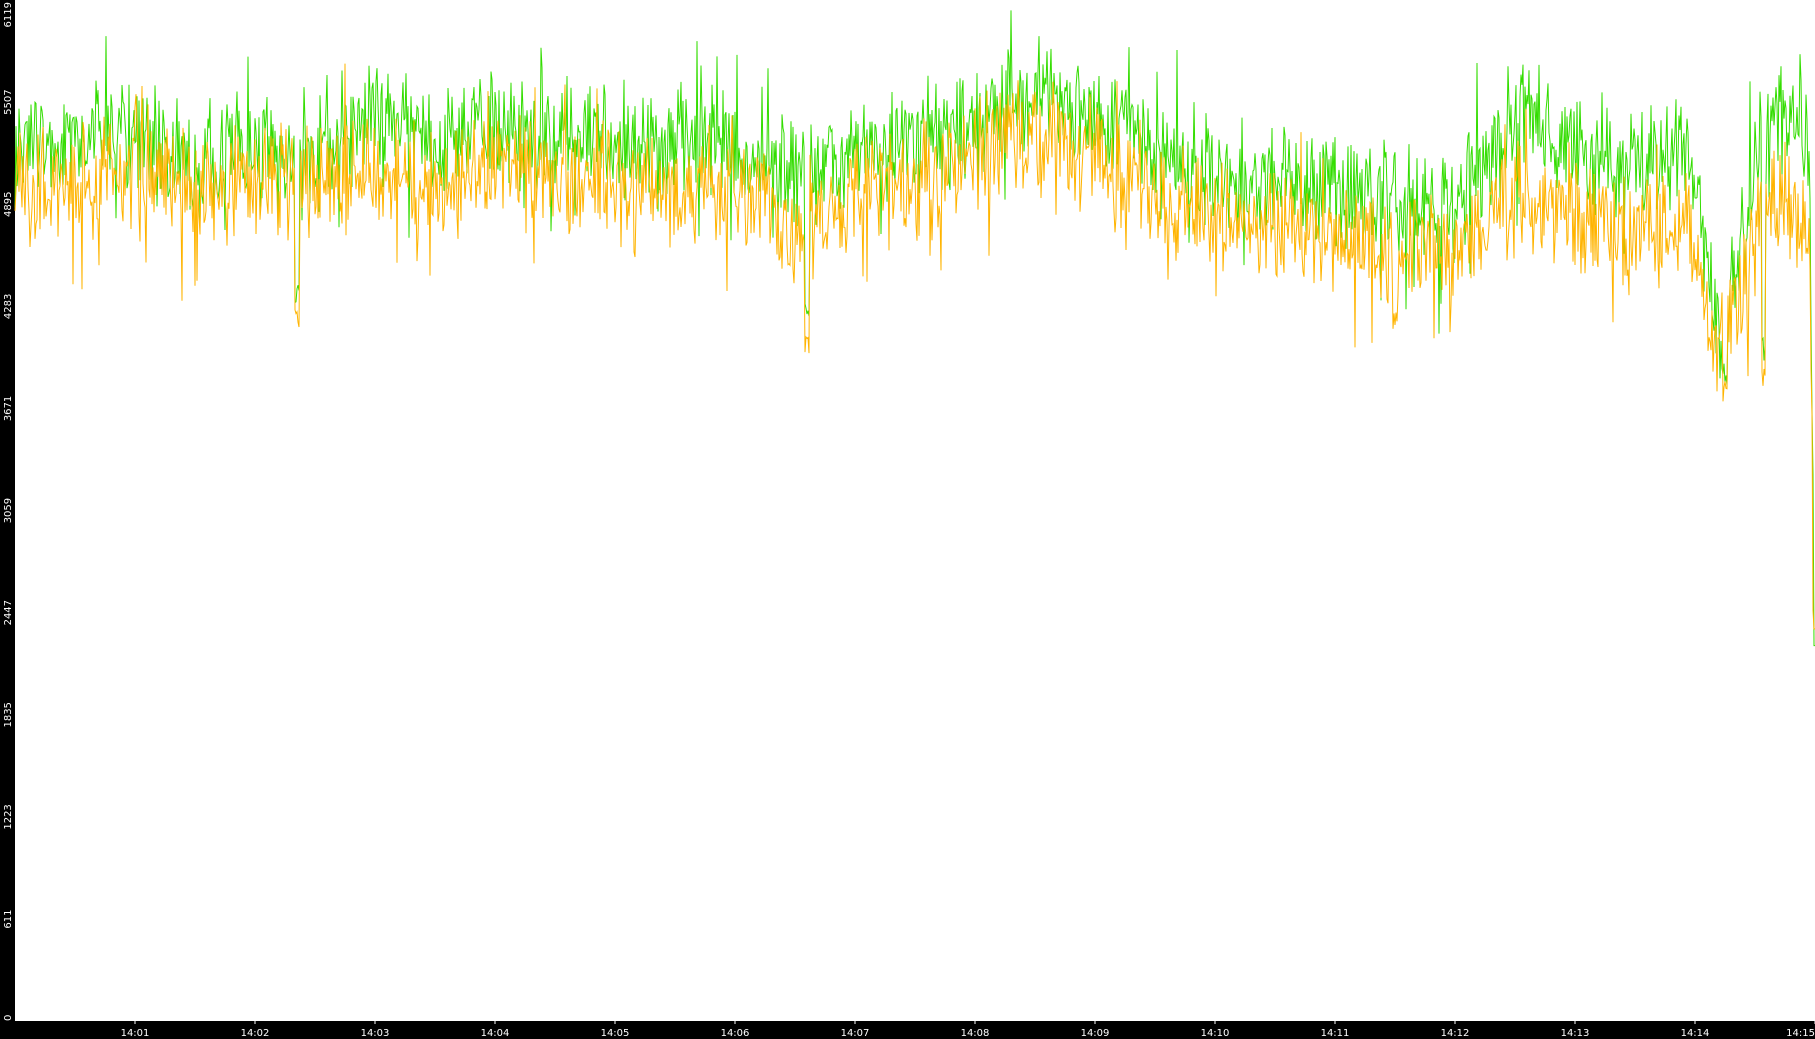 The width and height of the screenshot is (1815, 1039). Describe the element at coordinates (855, 1033) in the screenshot. I see `x-tick-label: 14:07` at that location.